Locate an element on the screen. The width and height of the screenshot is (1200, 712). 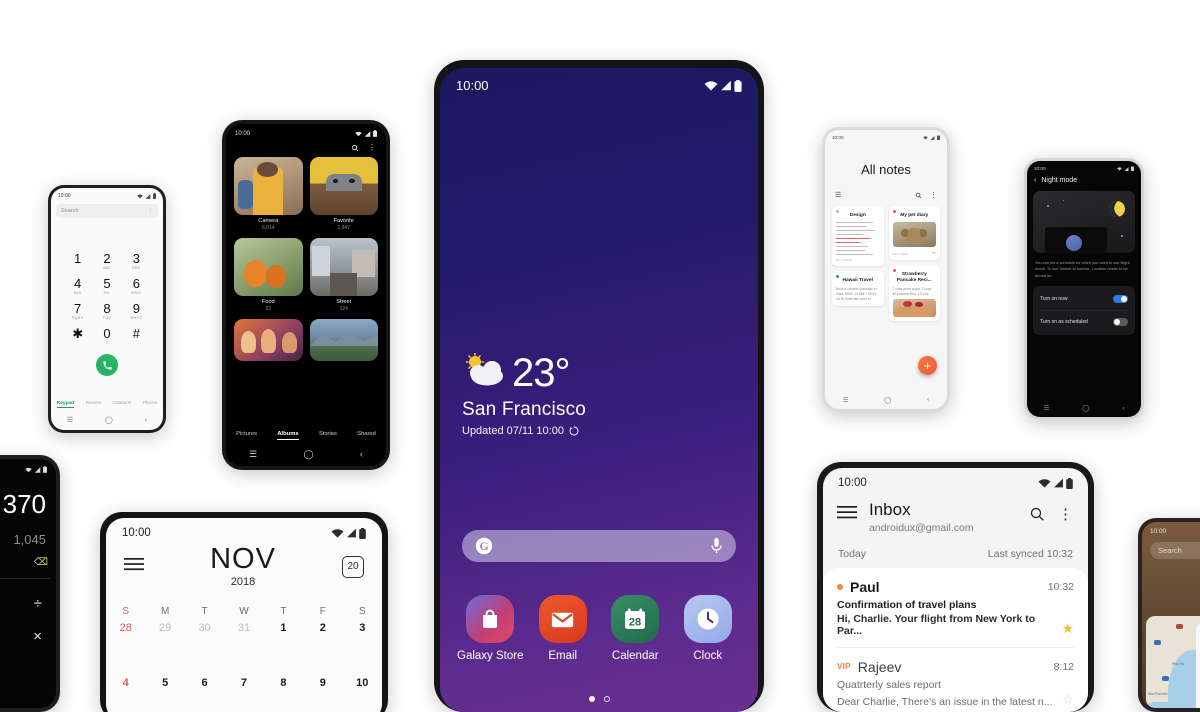
page-dot-active is located at coordinates (591, 699).